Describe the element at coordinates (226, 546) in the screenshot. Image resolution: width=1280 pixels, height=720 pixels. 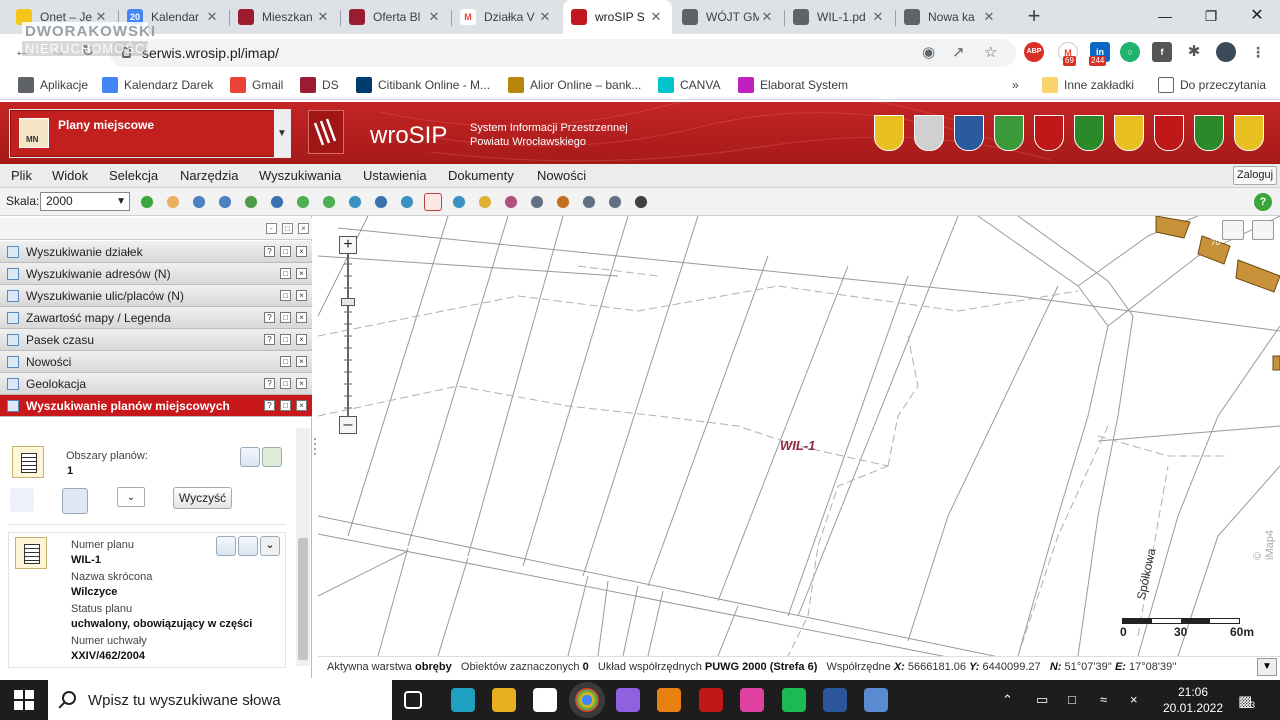
I see `zoom-to-plan-icon` at that location.